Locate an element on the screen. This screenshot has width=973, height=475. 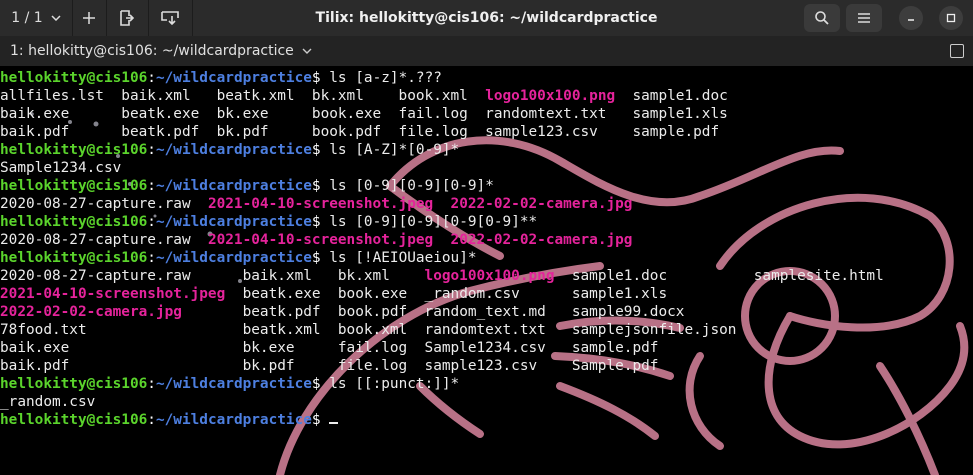
maximize-terminal-icon is located at coordinates (957, 51).